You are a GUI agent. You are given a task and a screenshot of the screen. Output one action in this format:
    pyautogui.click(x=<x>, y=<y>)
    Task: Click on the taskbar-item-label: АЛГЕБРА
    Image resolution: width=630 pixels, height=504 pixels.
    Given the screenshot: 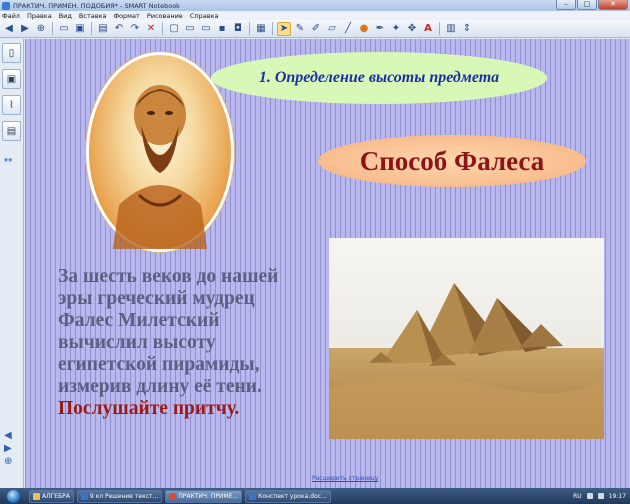 What is the action you would take?
    pyautogui.click(x=56, y=496)
    